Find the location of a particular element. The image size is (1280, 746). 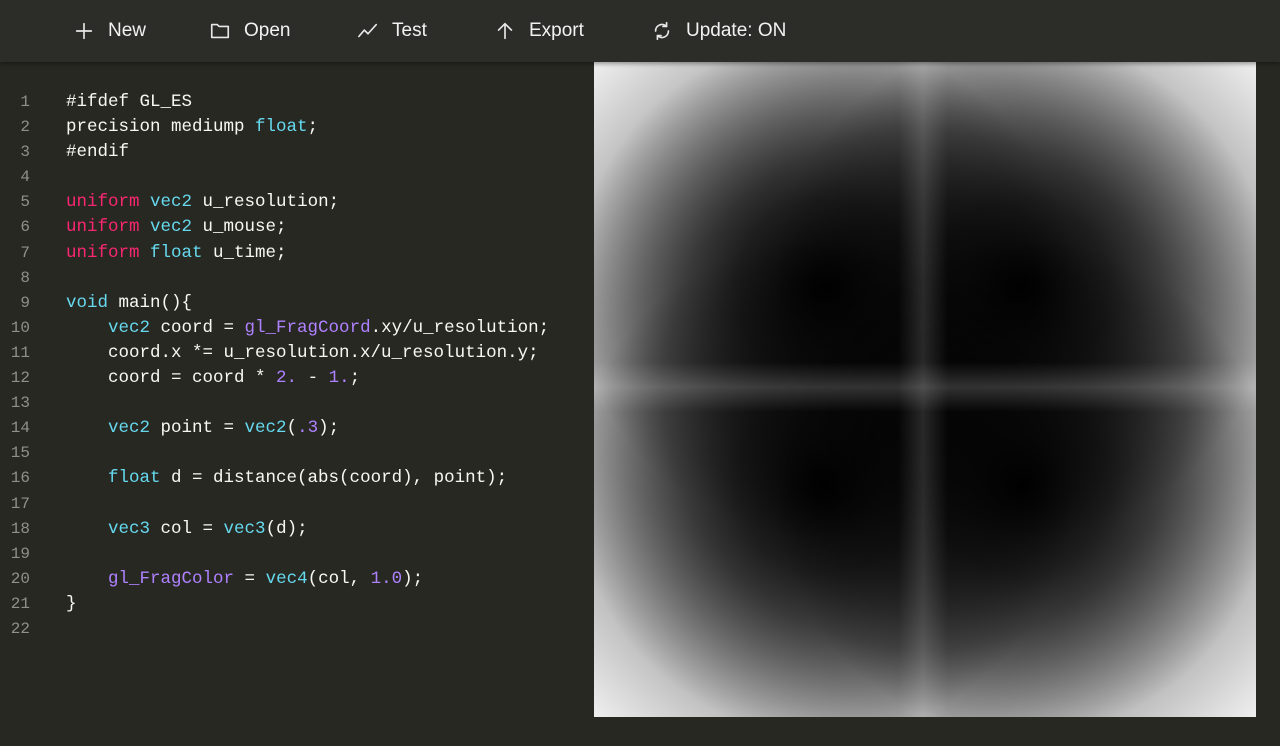

code-text: #ifdef GL_ES is located at coordinates (129, 102).